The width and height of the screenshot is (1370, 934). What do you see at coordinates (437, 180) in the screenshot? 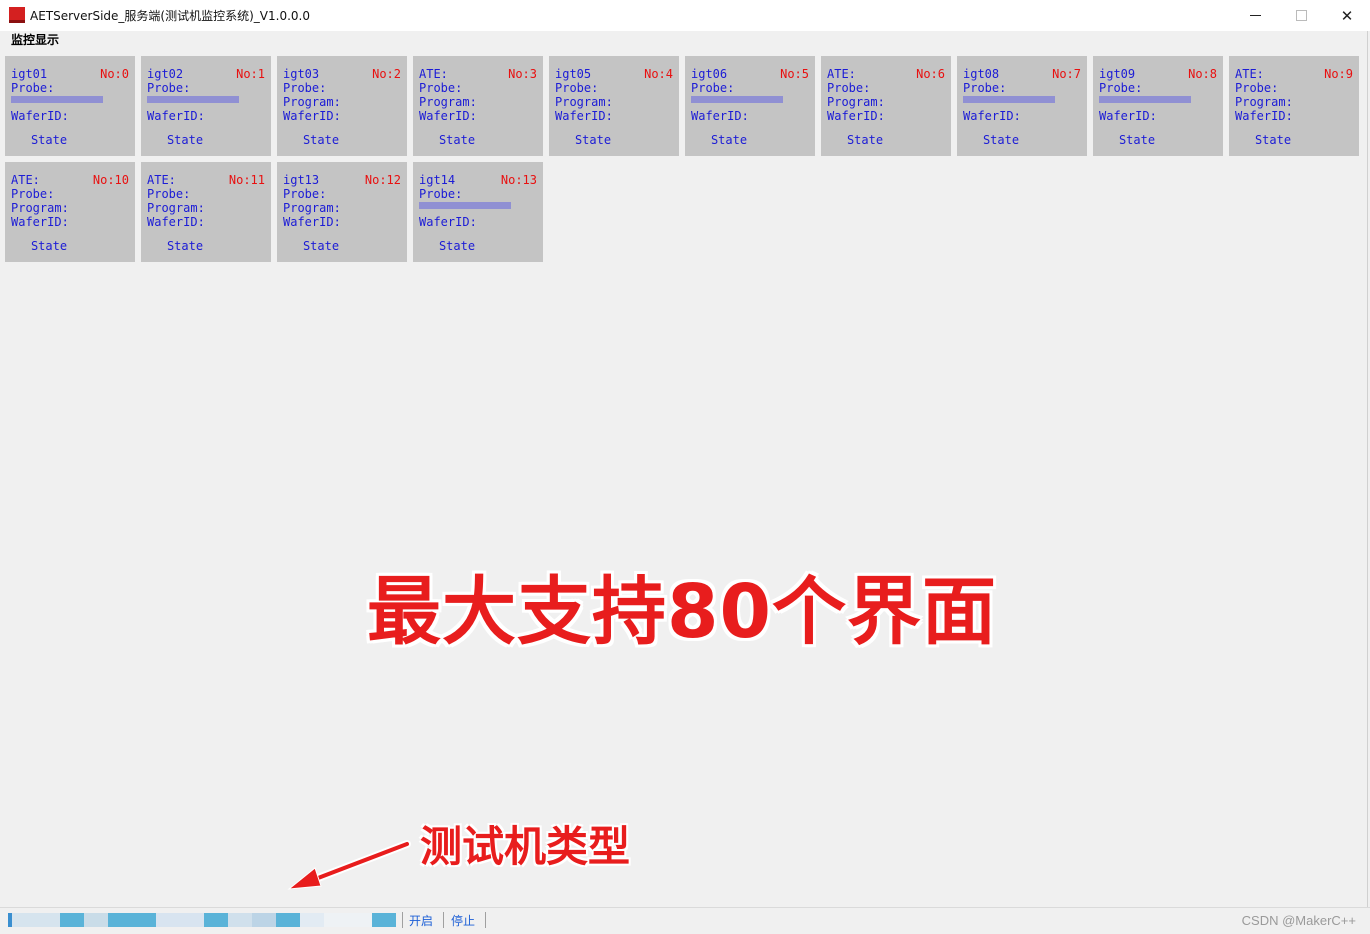
I see `tester-name: igt14` at bounding box center [437, 180].